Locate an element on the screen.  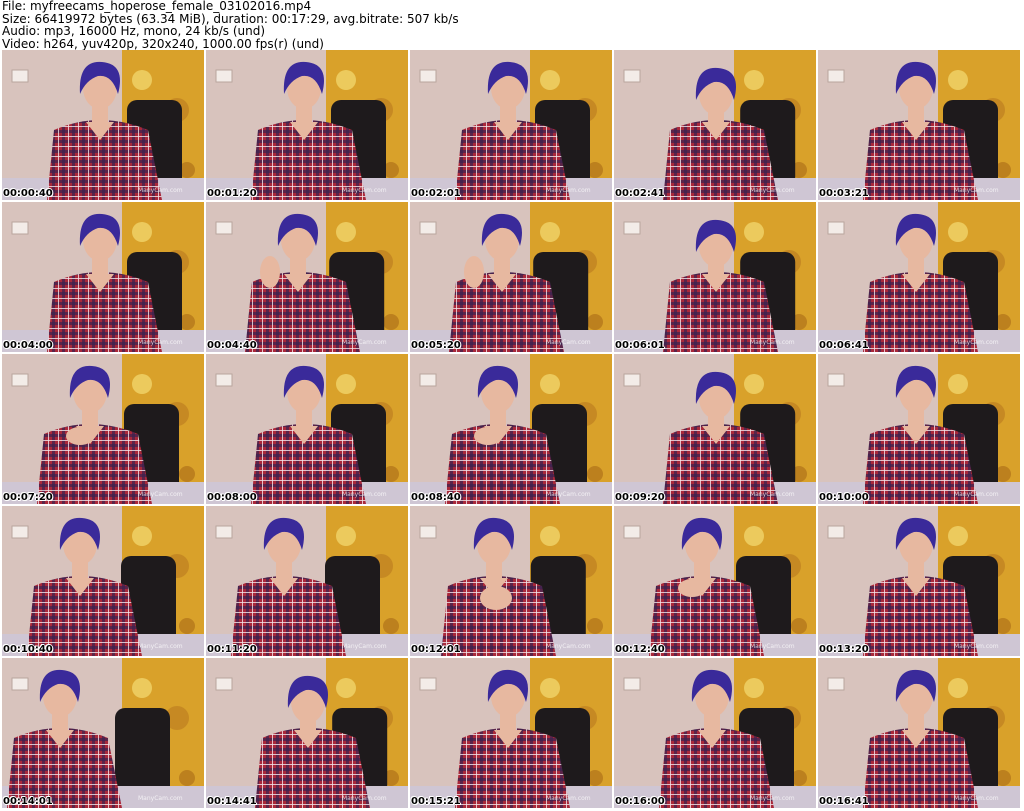
video-frame-thumbnail: ManyCam.com 00:10:40 is located at coordinates (103, 581).